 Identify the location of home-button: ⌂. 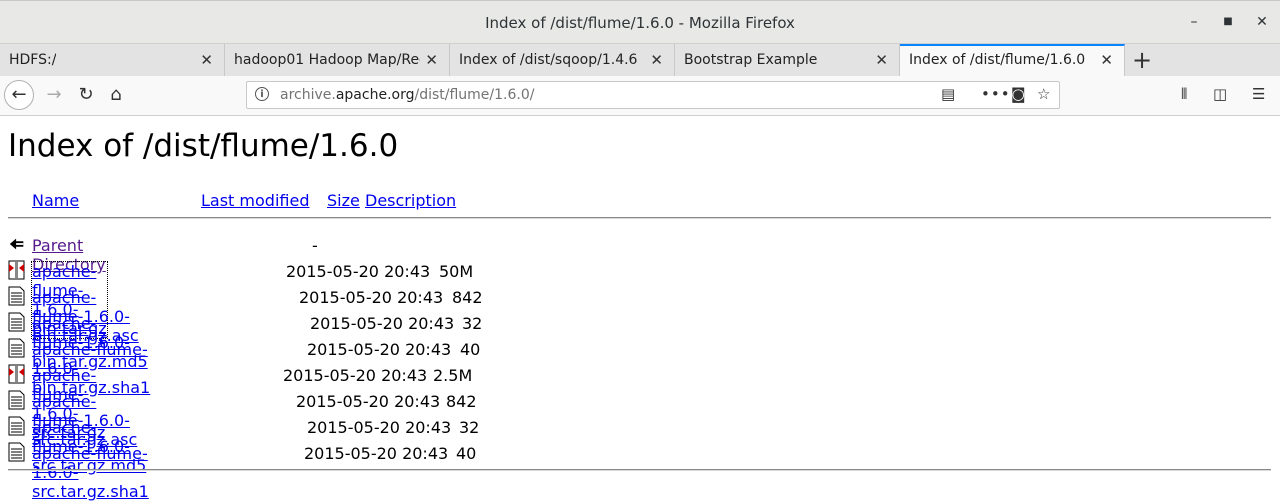
(116, 95).